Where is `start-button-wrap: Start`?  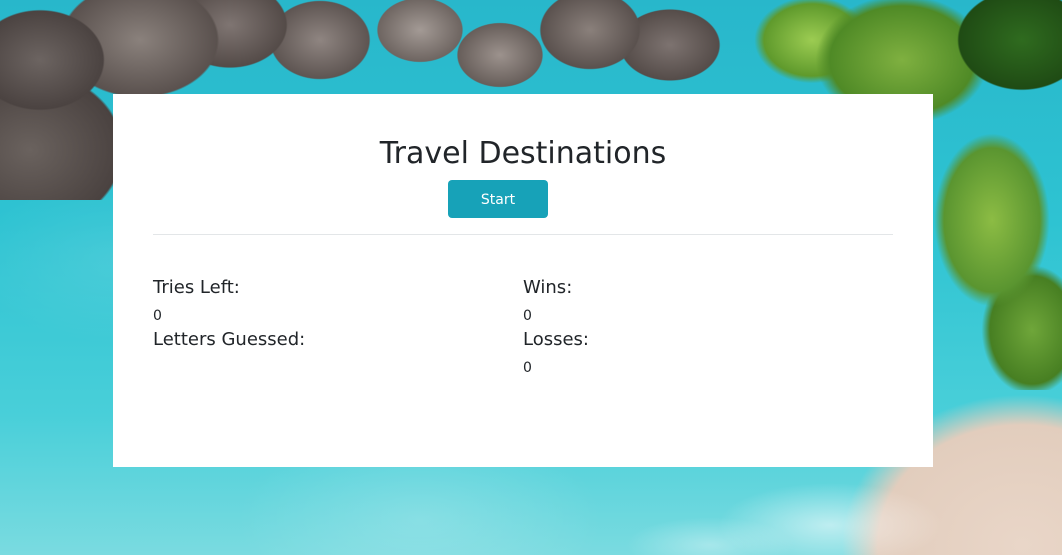
start-button-wrap: Start is located at coordinates (523, 199).